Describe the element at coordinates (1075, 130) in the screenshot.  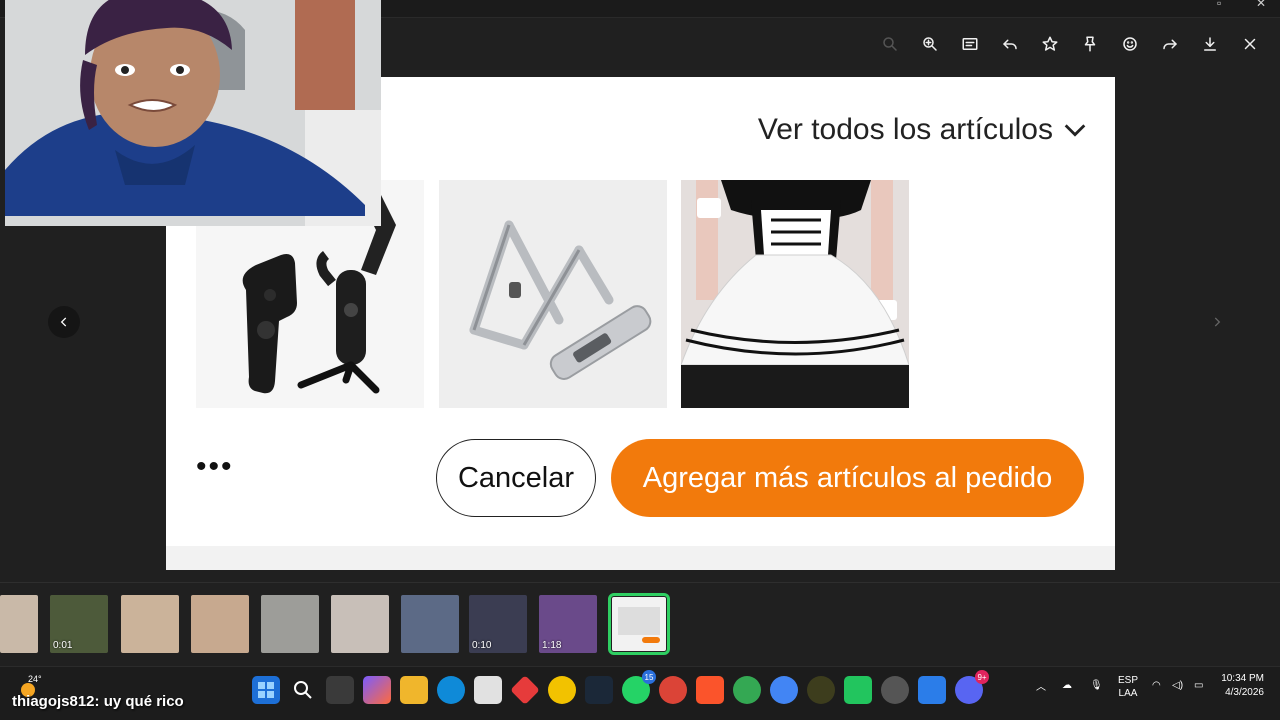
I see `chevron-down-icon` at that location.